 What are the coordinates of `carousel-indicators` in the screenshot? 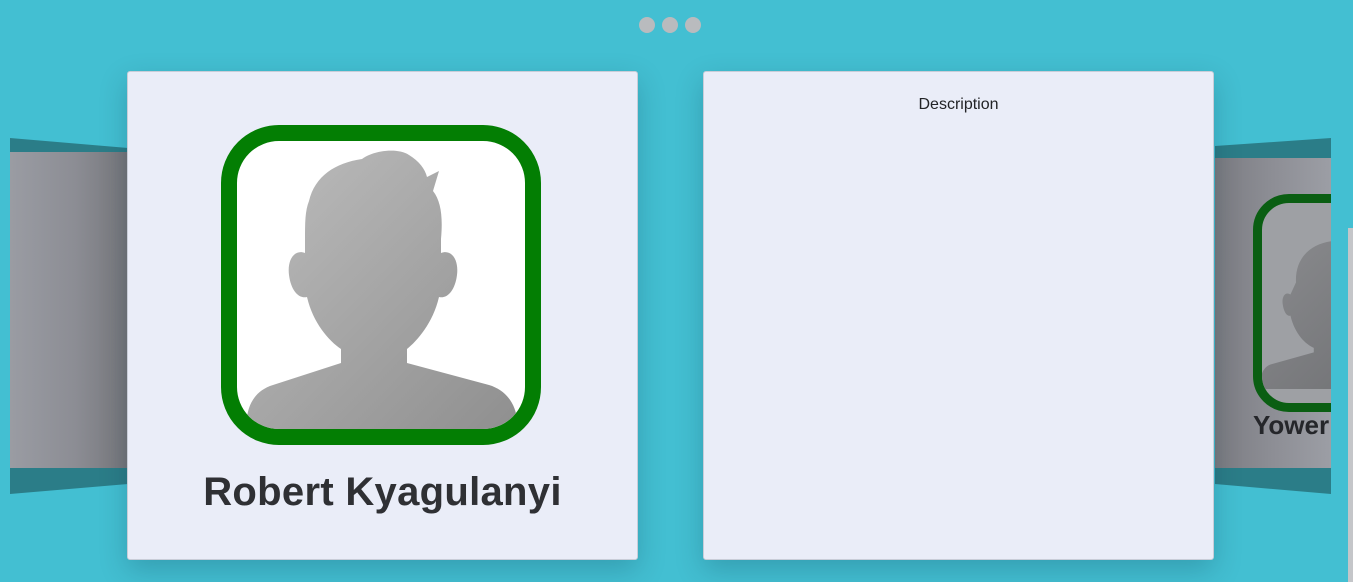 It's located at (670, 25).